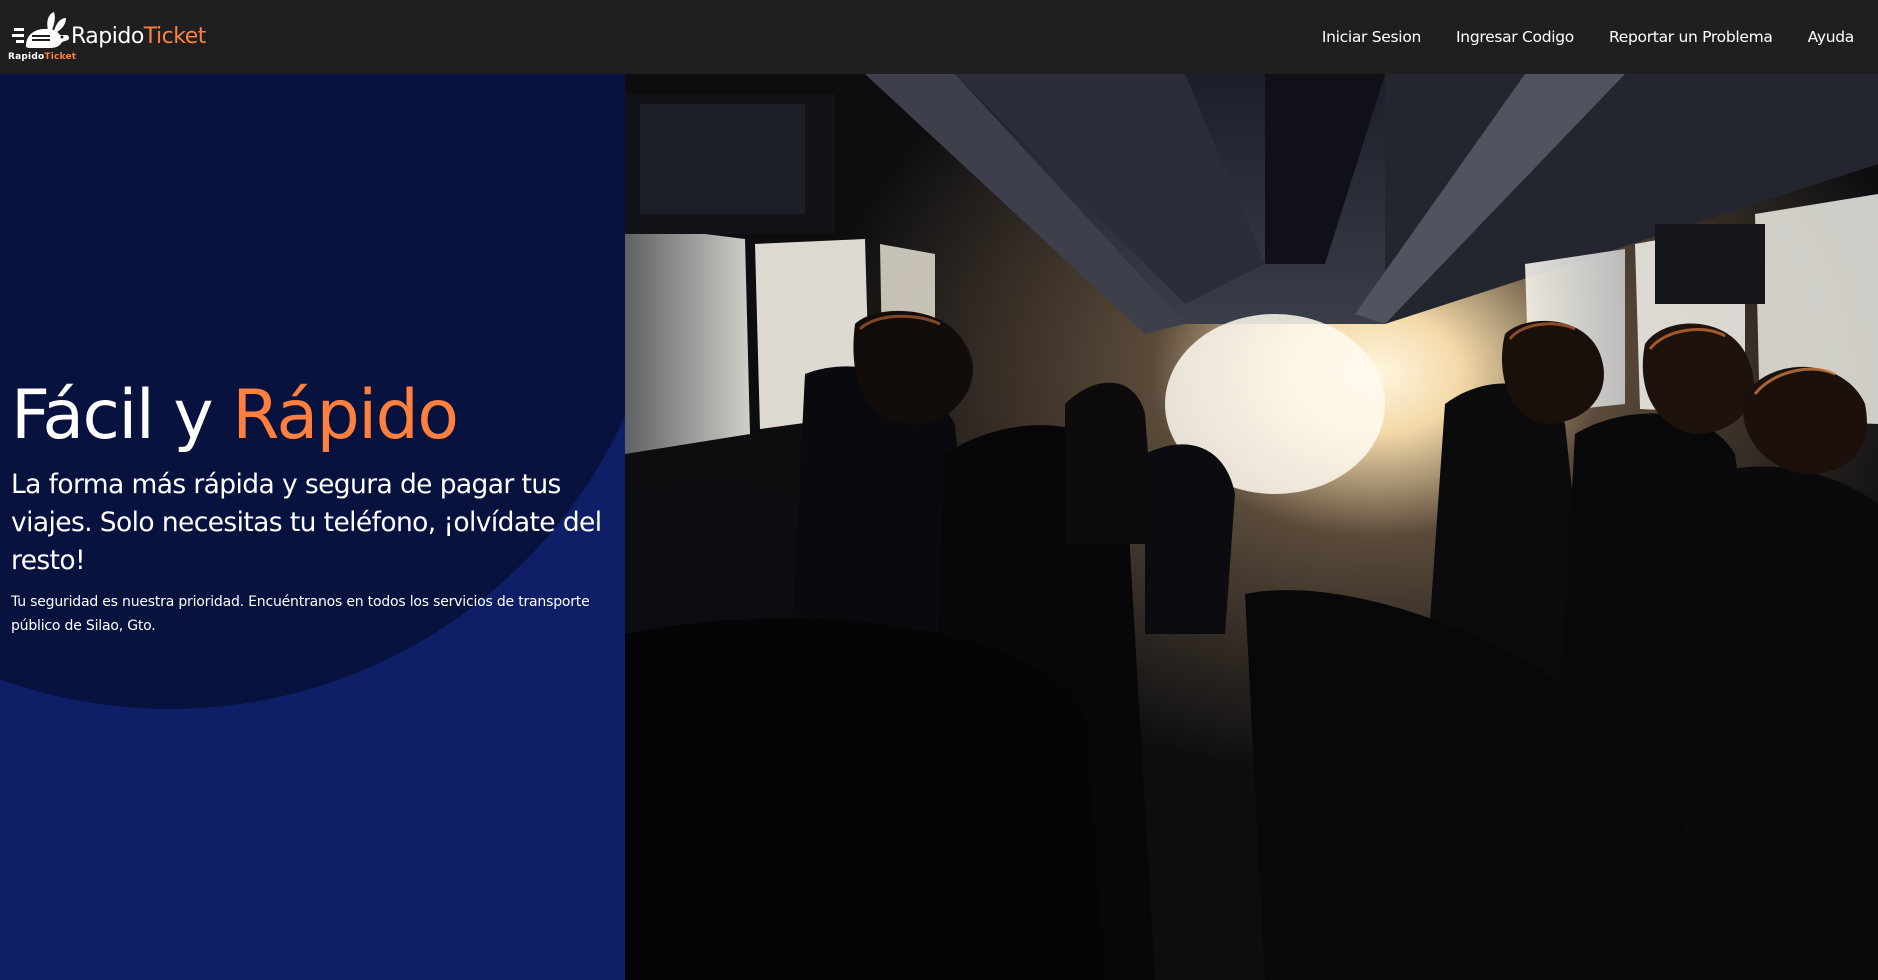 Image resolution: width=1878 pixels, height=980 pixels. I want to click on brand-name: RapidoTicket, so click(138, 36).